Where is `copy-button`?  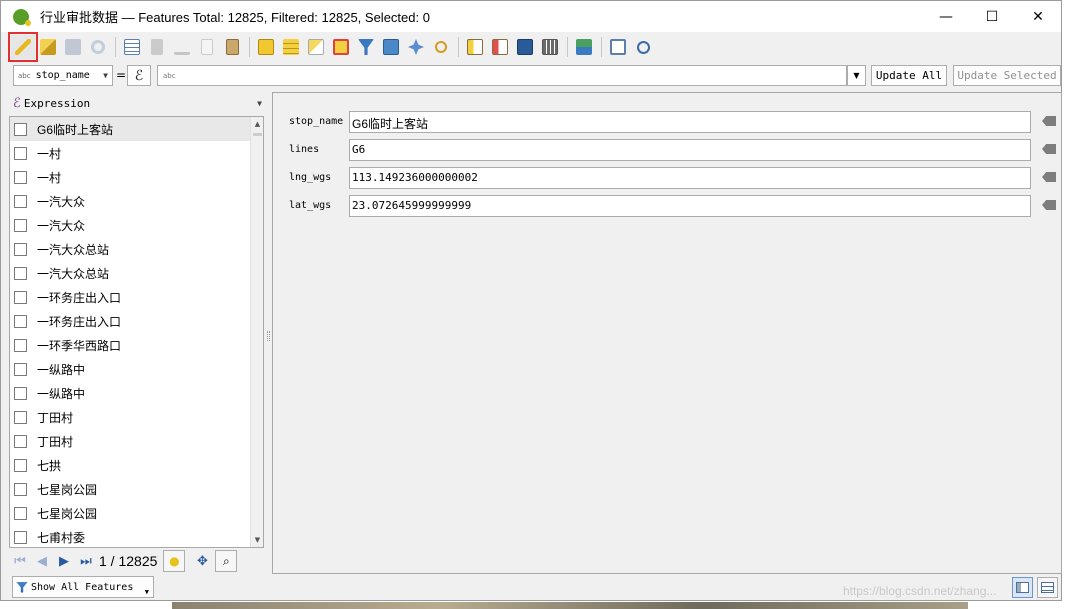 copy-button is located at coordinates (207, 47).